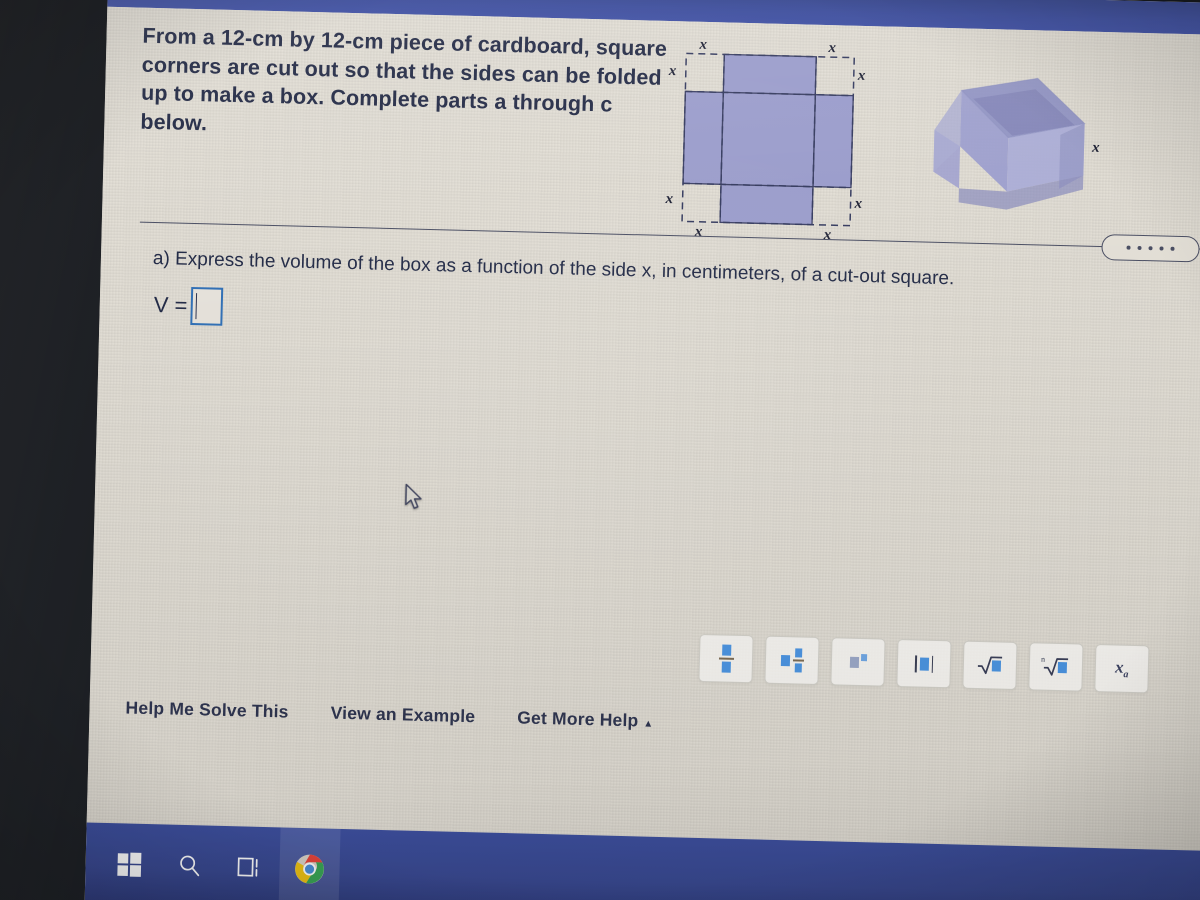  I want to click on subscript-variable-icon: xa, so click(1121, 668).